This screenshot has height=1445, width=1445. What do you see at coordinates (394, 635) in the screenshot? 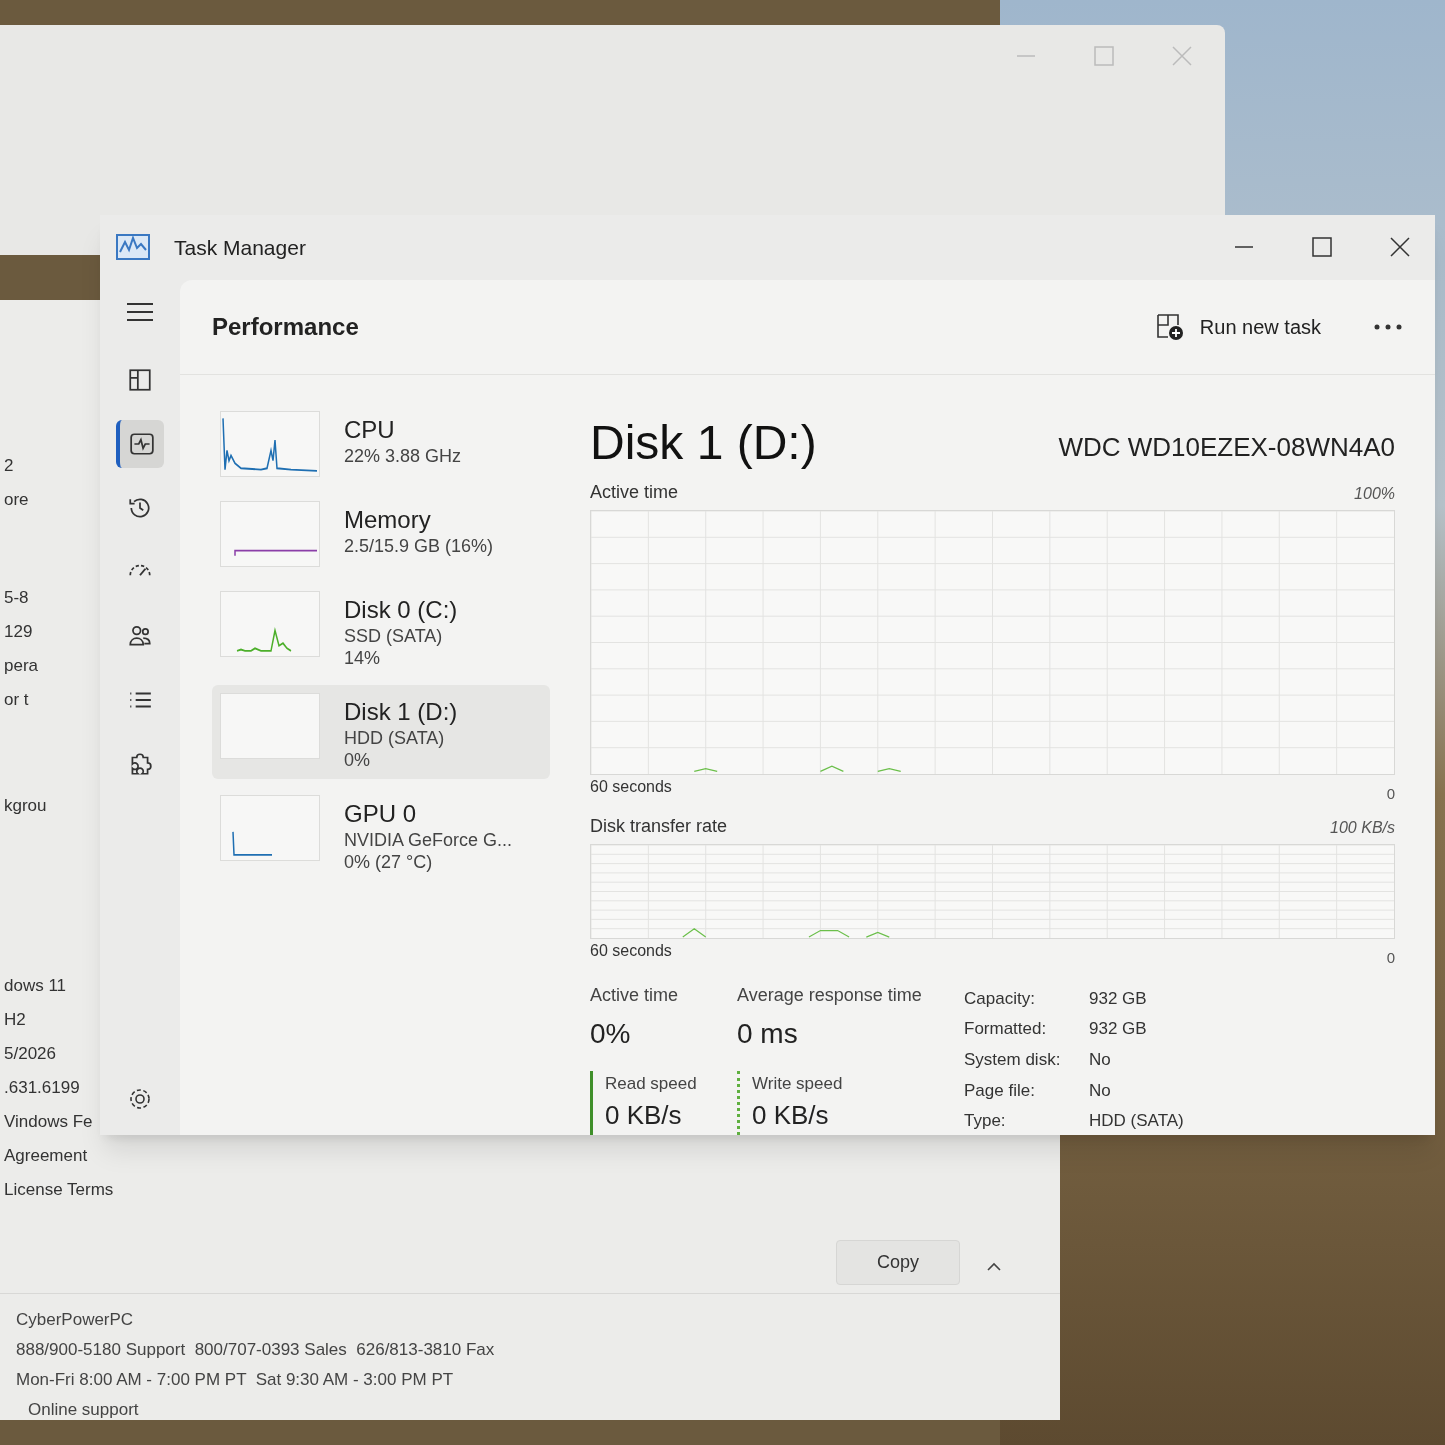
I see `resource-detail: SSD (SATA)` at bounding box center [394, 635].